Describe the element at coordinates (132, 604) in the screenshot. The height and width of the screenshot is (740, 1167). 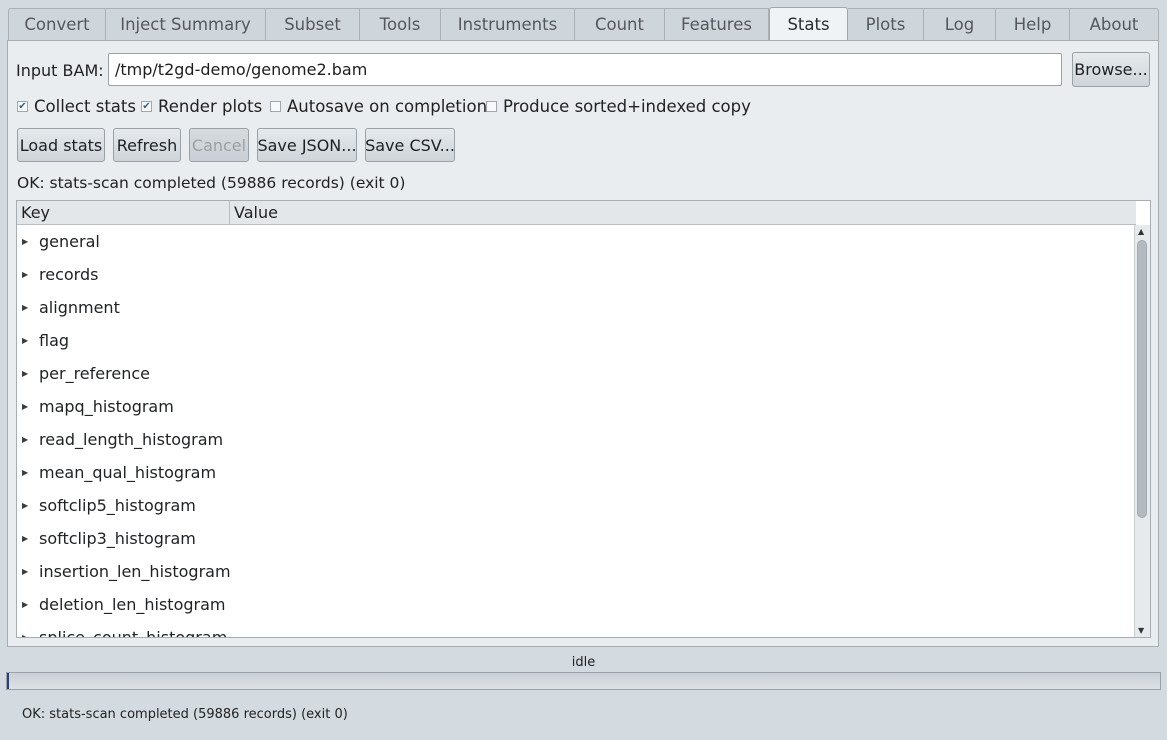
I see `tree-row-label: deletion_len_histogram` at that location.